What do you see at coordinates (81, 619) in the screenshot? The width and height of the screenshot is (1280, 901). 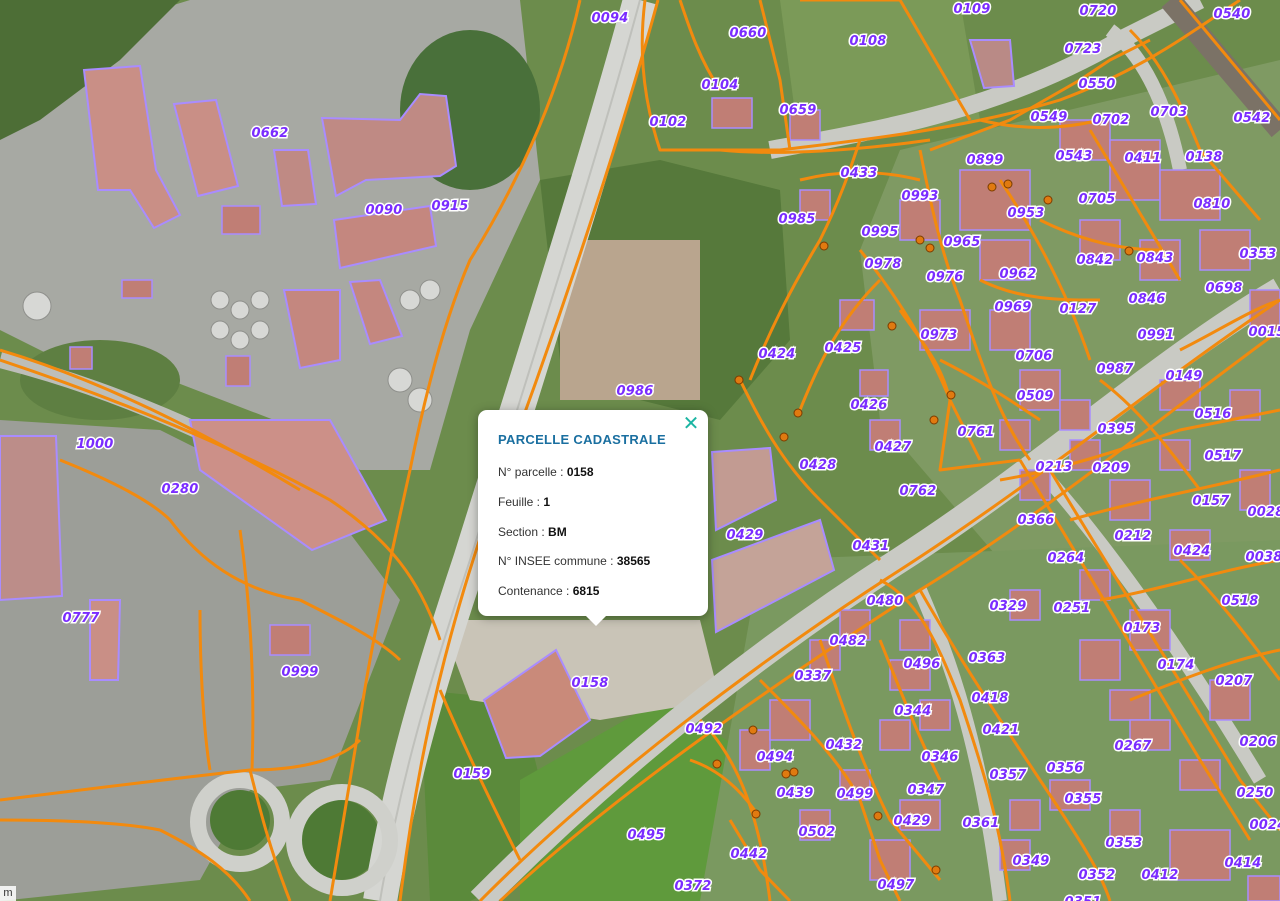 I see `parcel-label: 0777` at bounding box center [81, 619].